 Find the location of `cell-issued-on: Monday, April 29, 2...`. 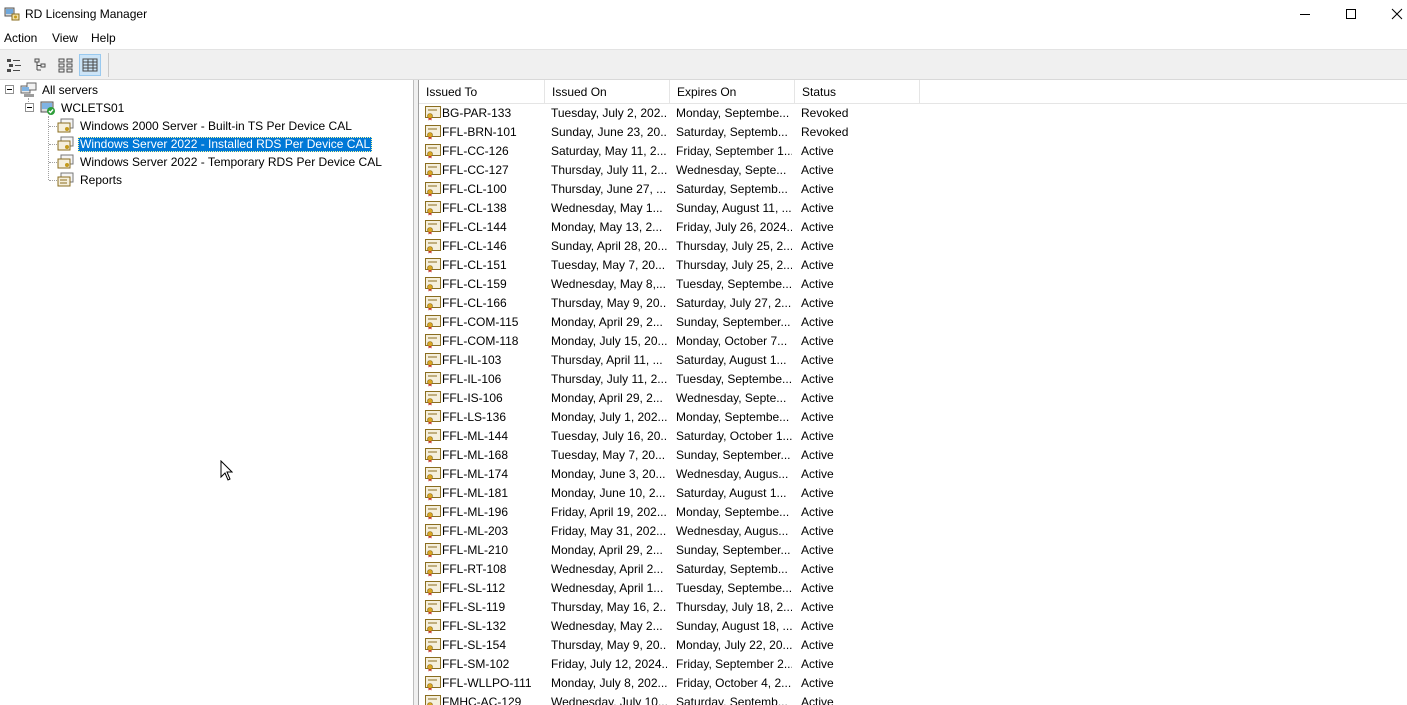

cell-issued-on: Monday, April 29, 2... is located at coordinates (607, 322).